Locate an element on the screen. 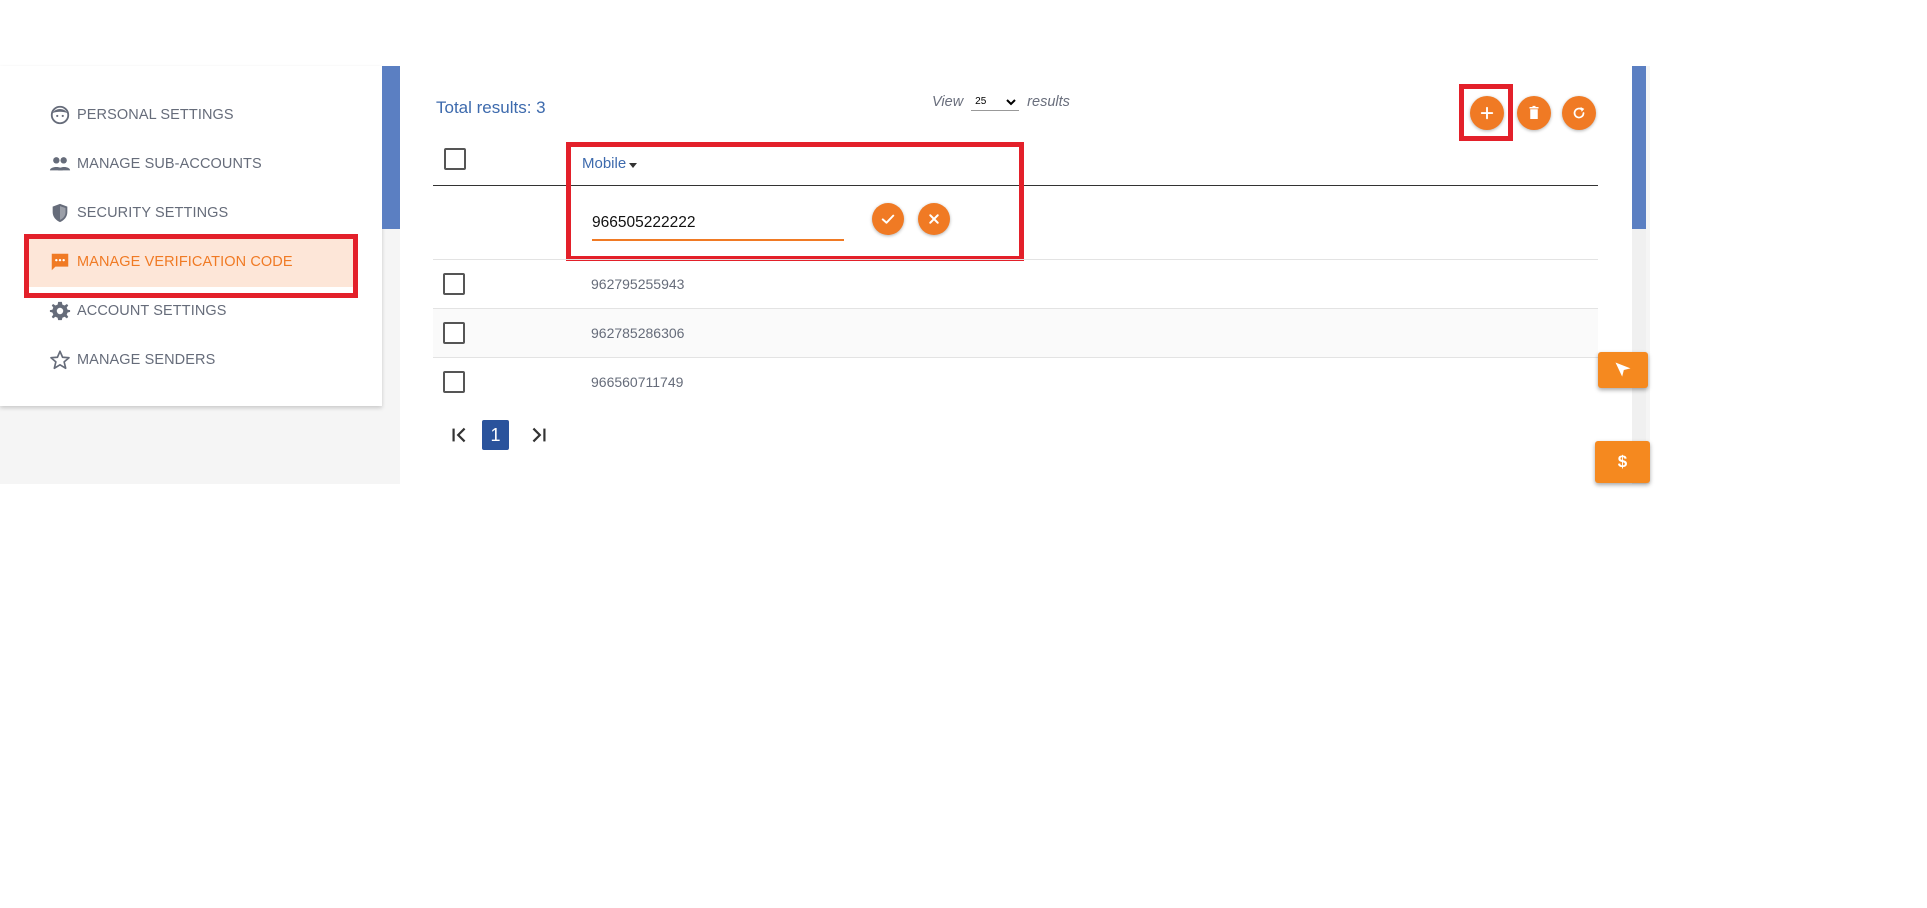 This screenshot has height=908, width=1927. table-row: 962795255943 is located at coordinates (1015, 283).